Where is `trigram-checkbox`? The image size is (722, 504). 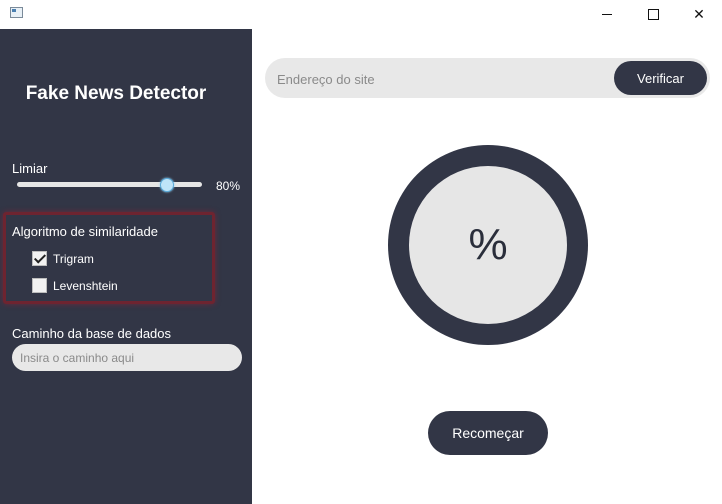 trigram-checkbox is located at coordinates (39, 258).